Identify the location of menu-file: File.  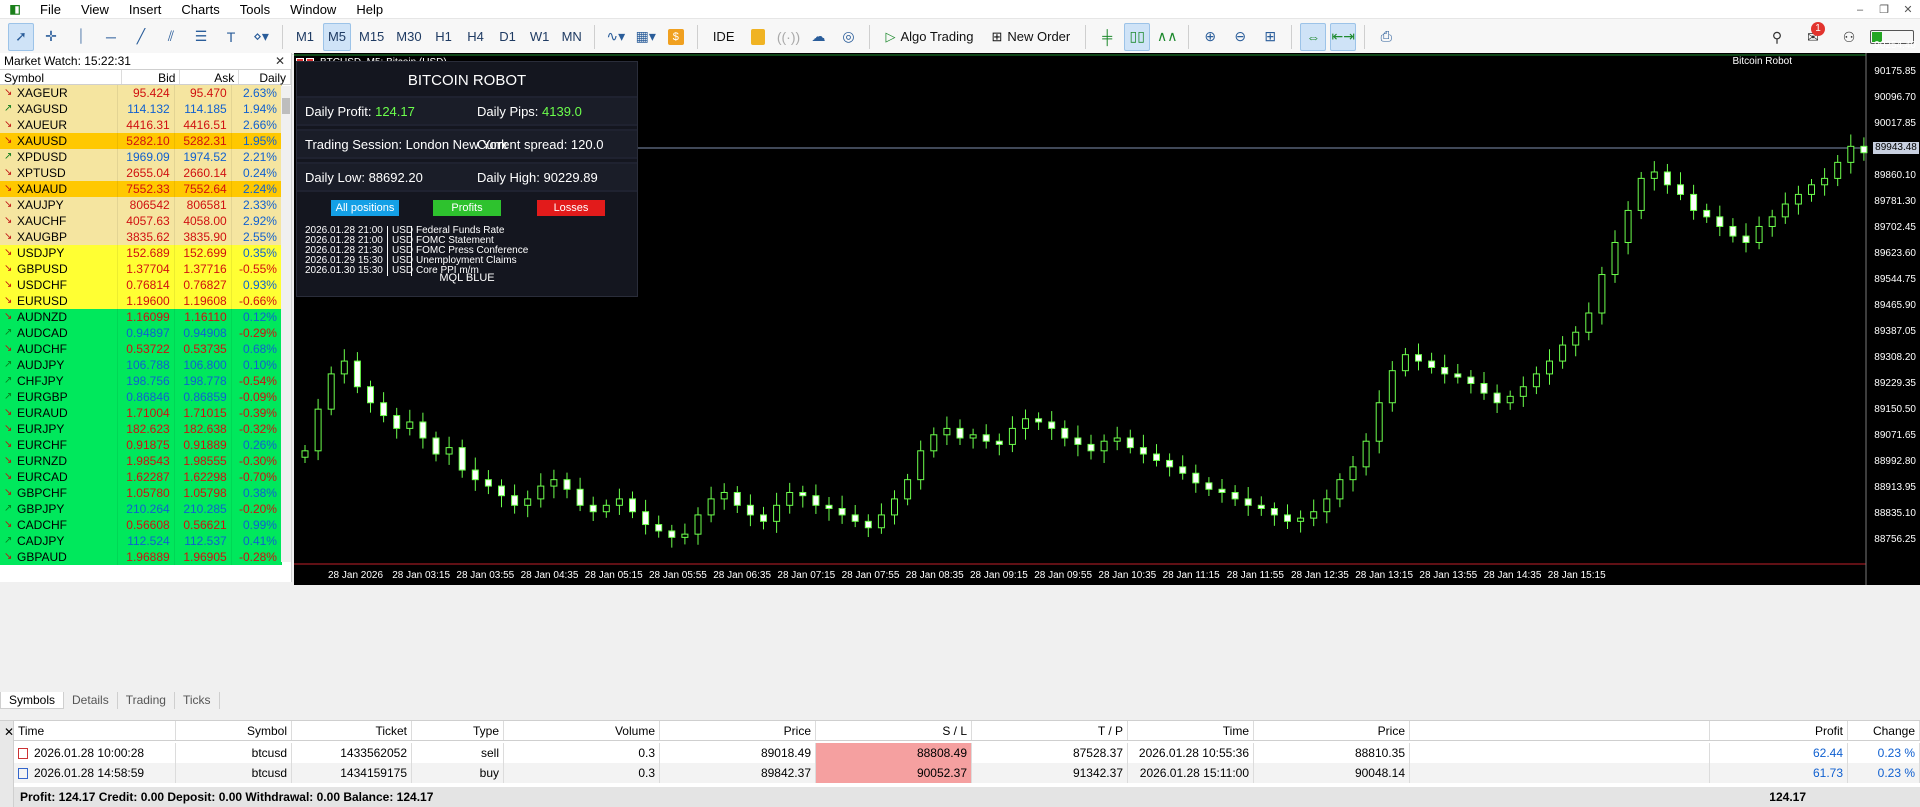
(50, 9).